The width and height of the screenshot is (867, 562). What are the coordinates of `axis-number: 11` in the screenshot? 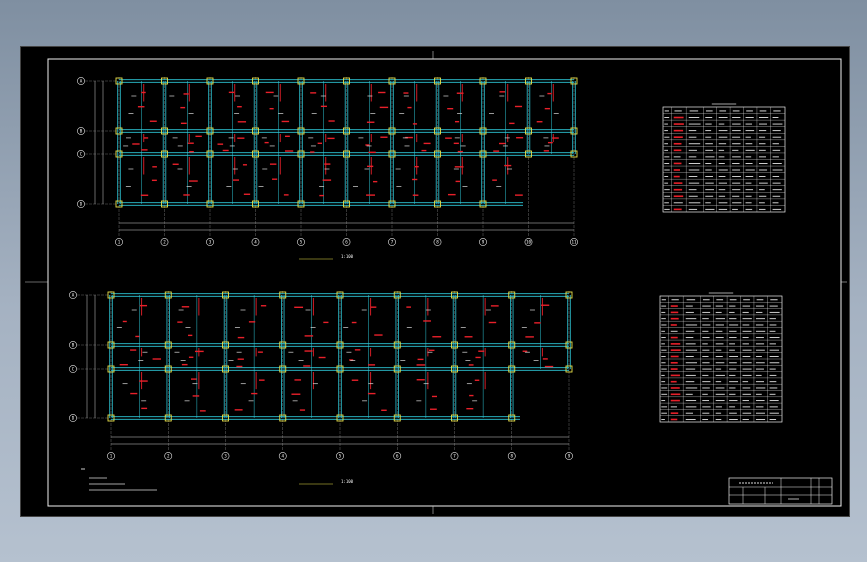 It's located at (574, 242).